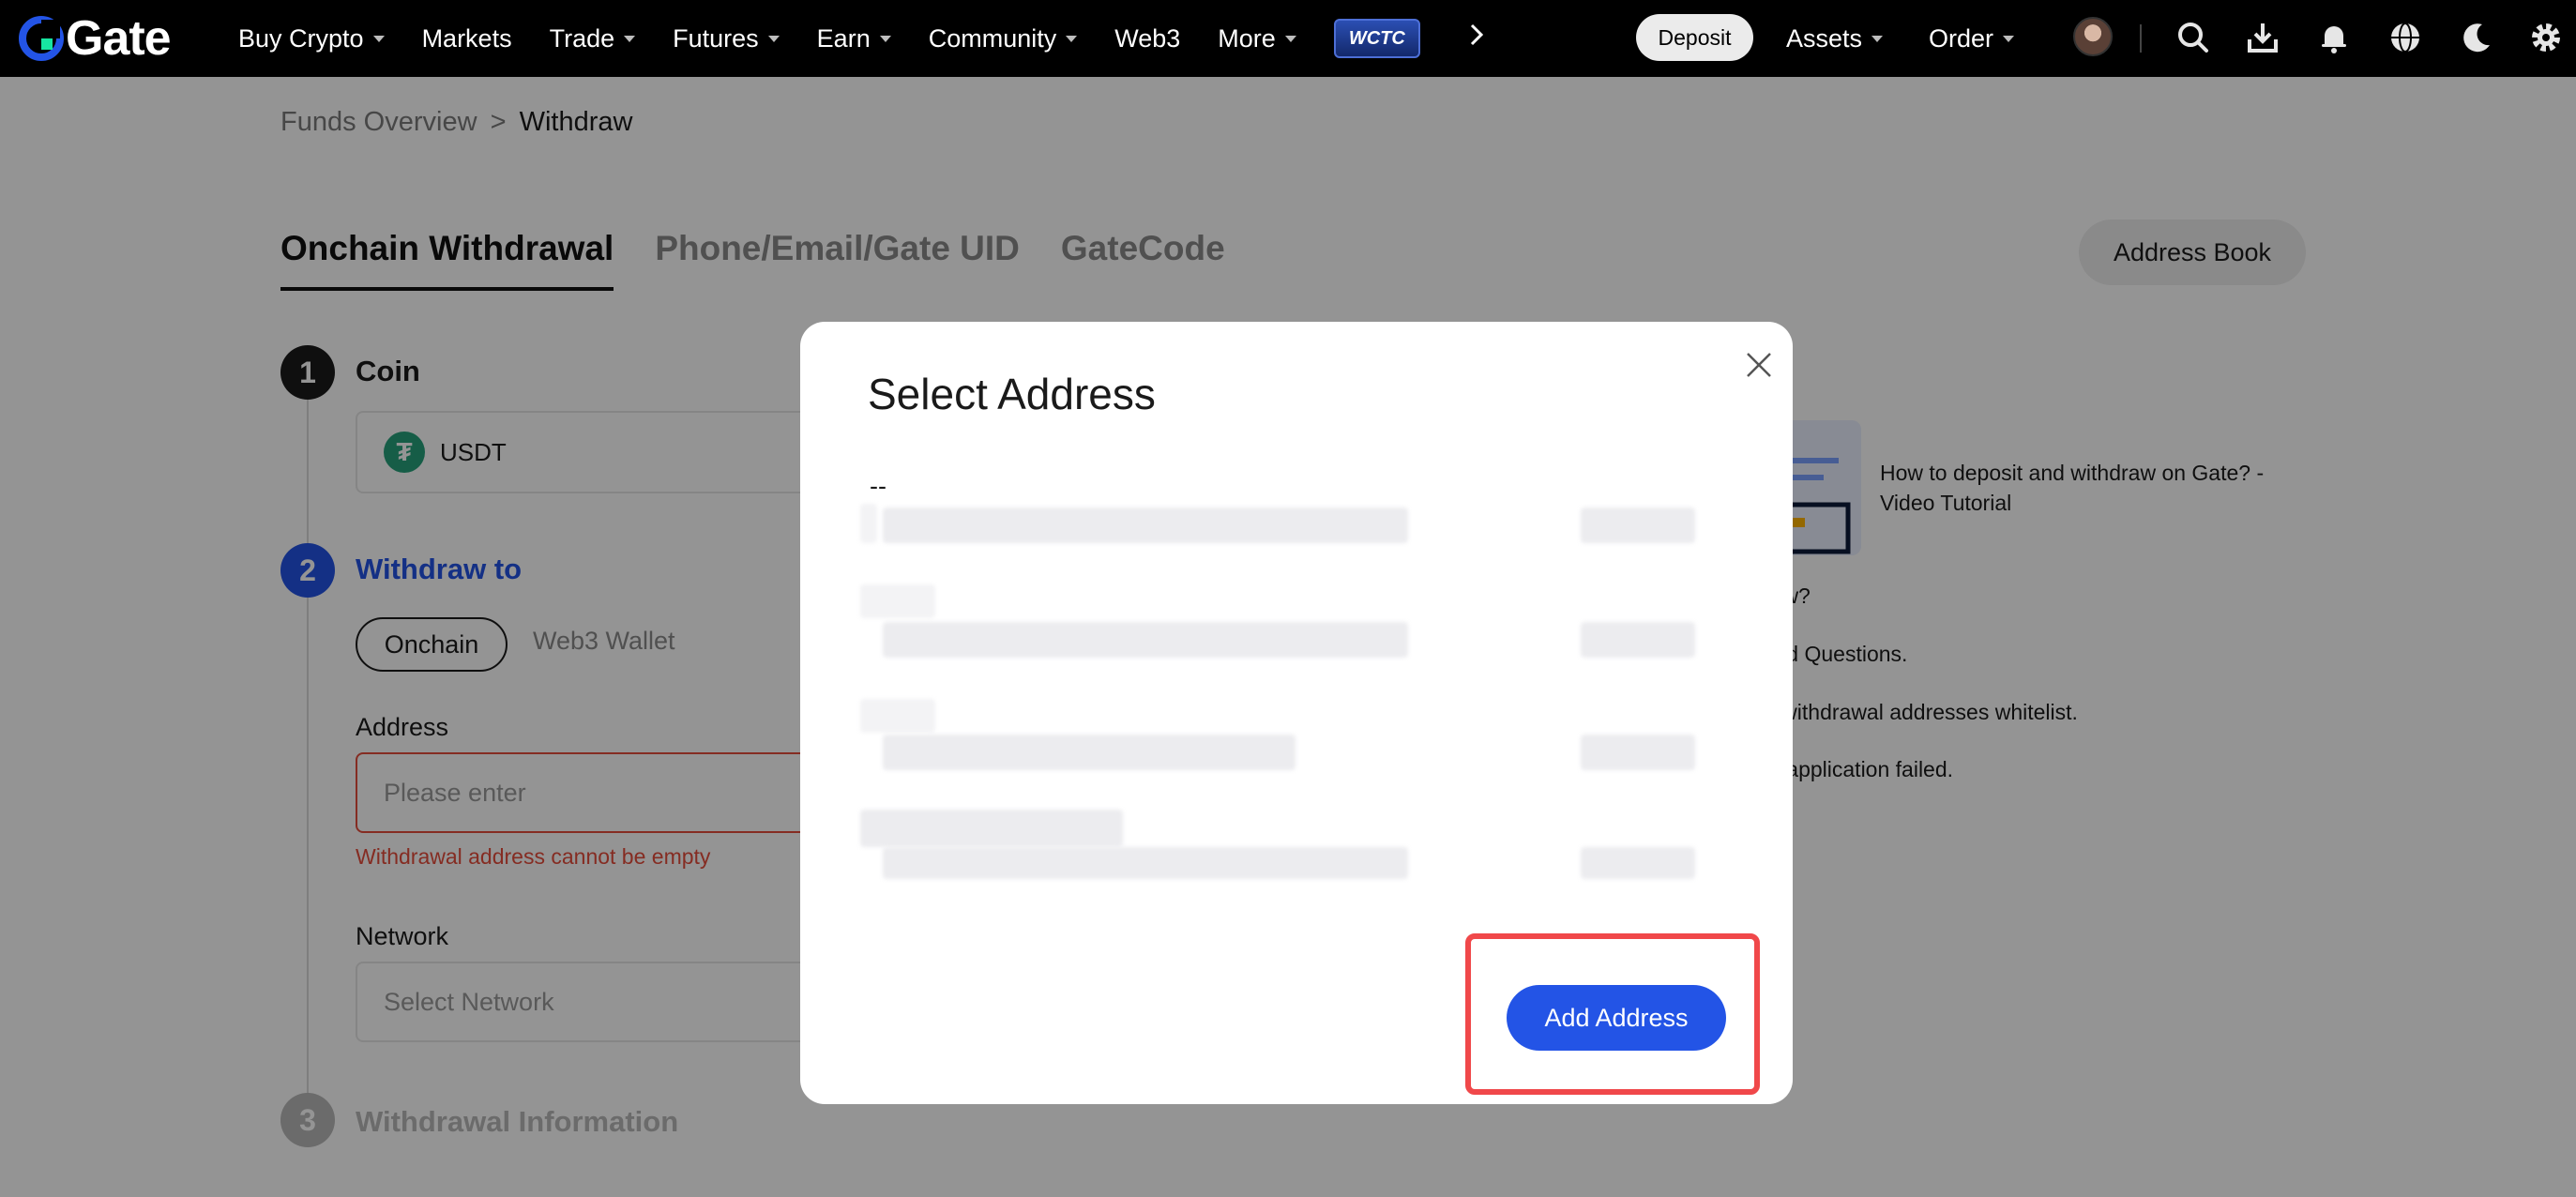 Image resolution: width=2576 pixels, height=1197 pixels. Describe the element at coordinates (878, 486) in the screenshot. I see `address-row-label: --` at that location.